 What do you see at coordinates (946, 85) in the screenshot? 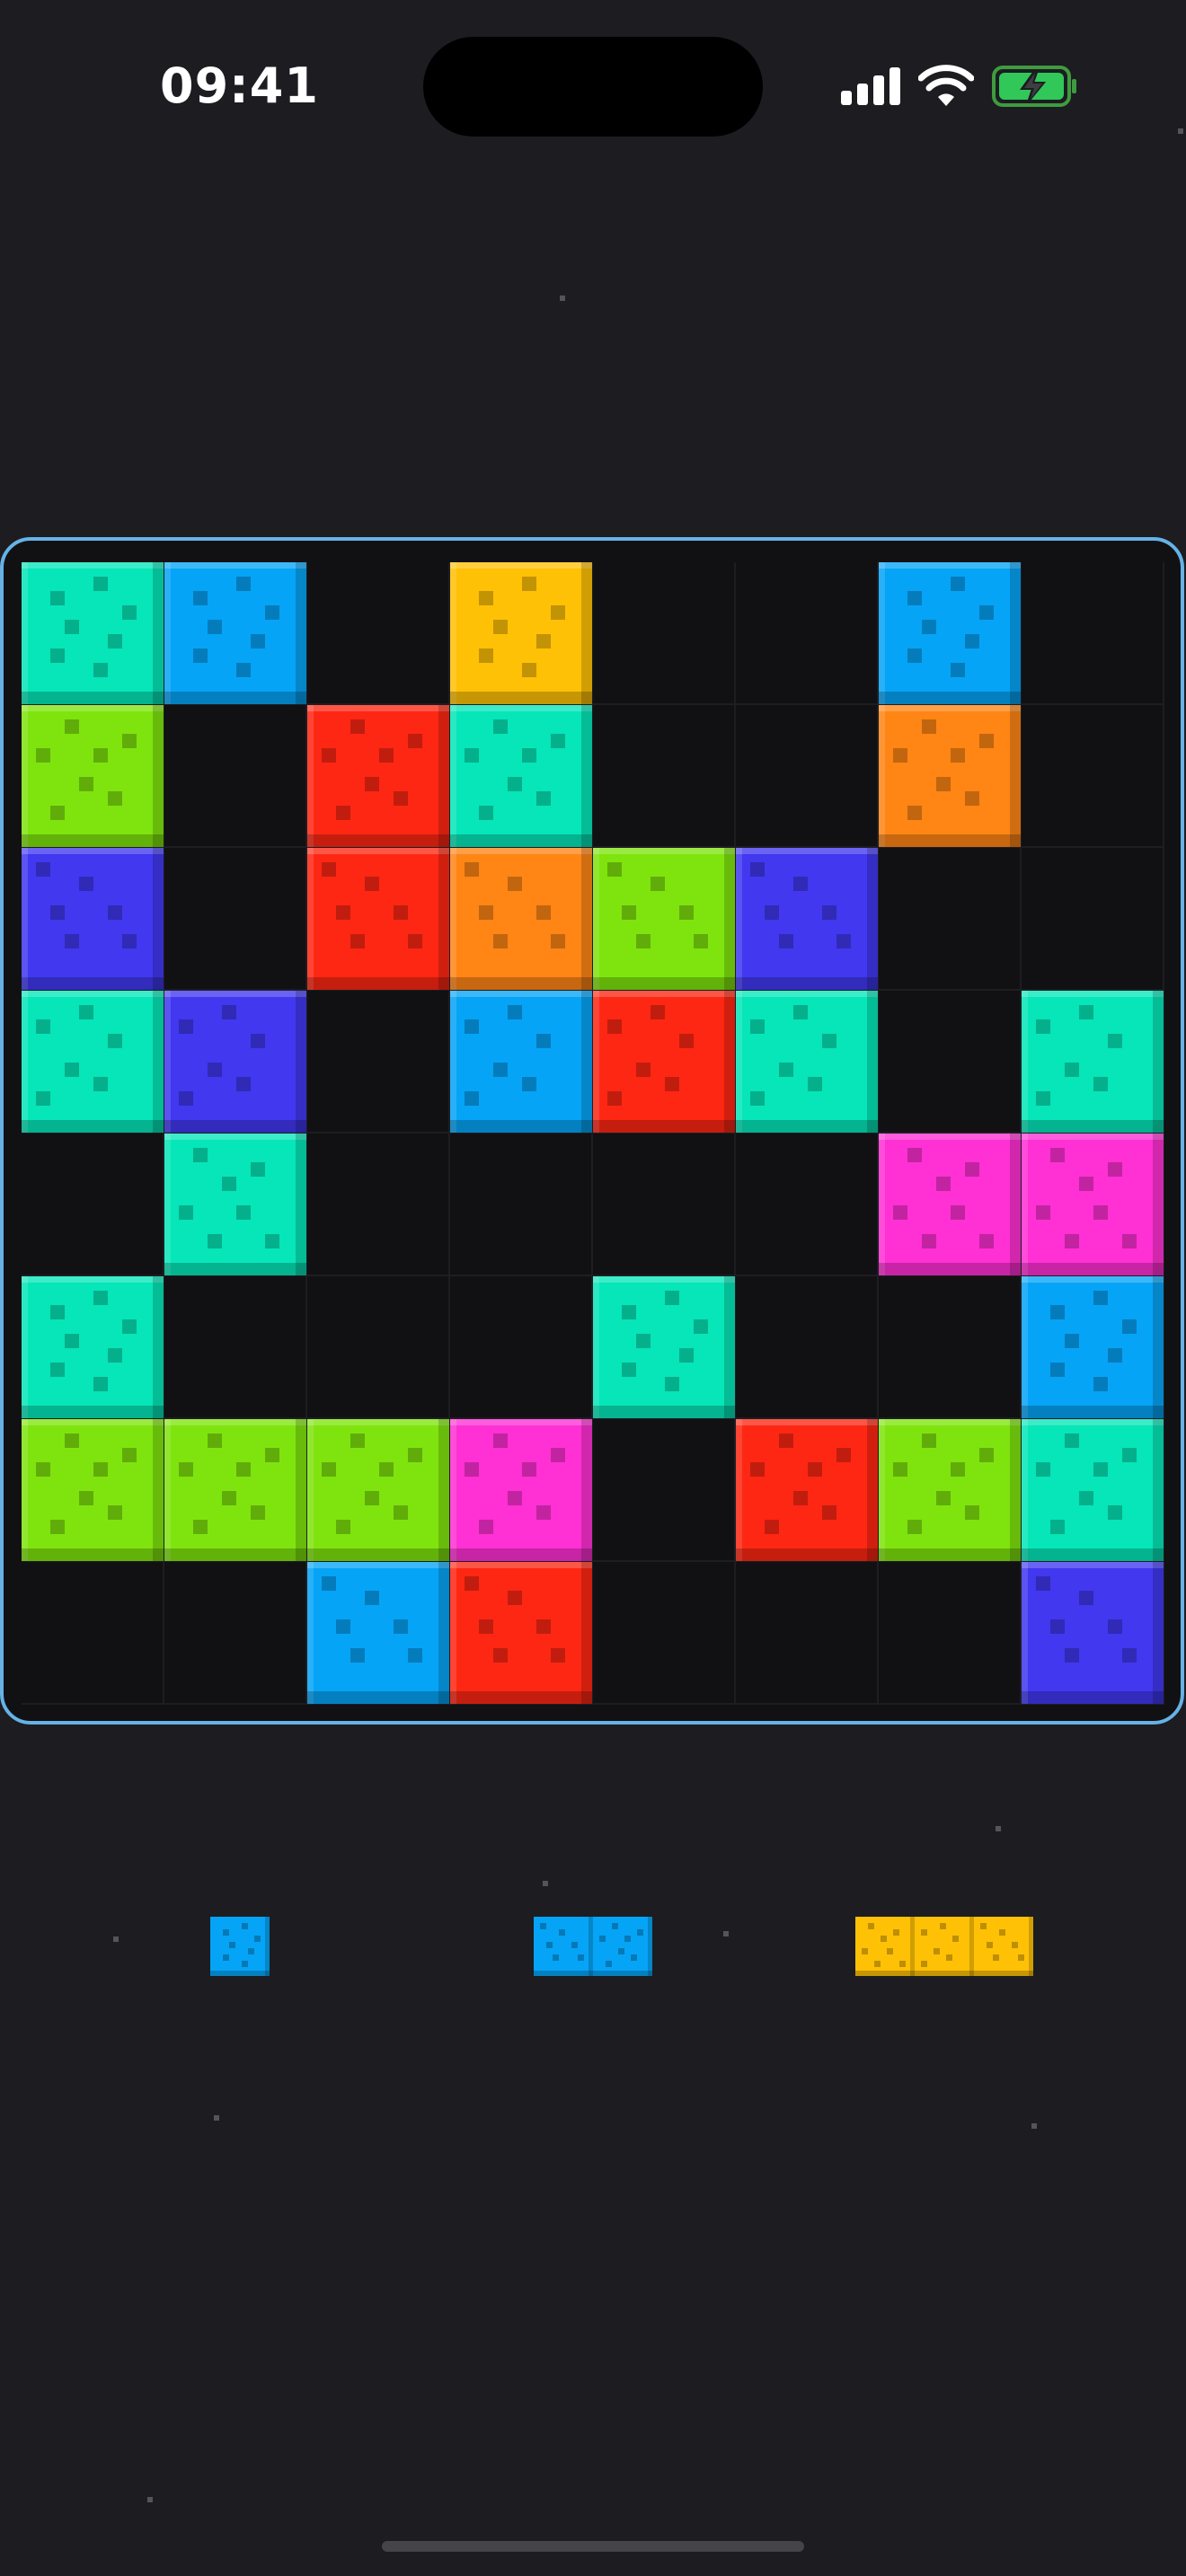
I see `wifi-icon` at bounding box center [946, 85].